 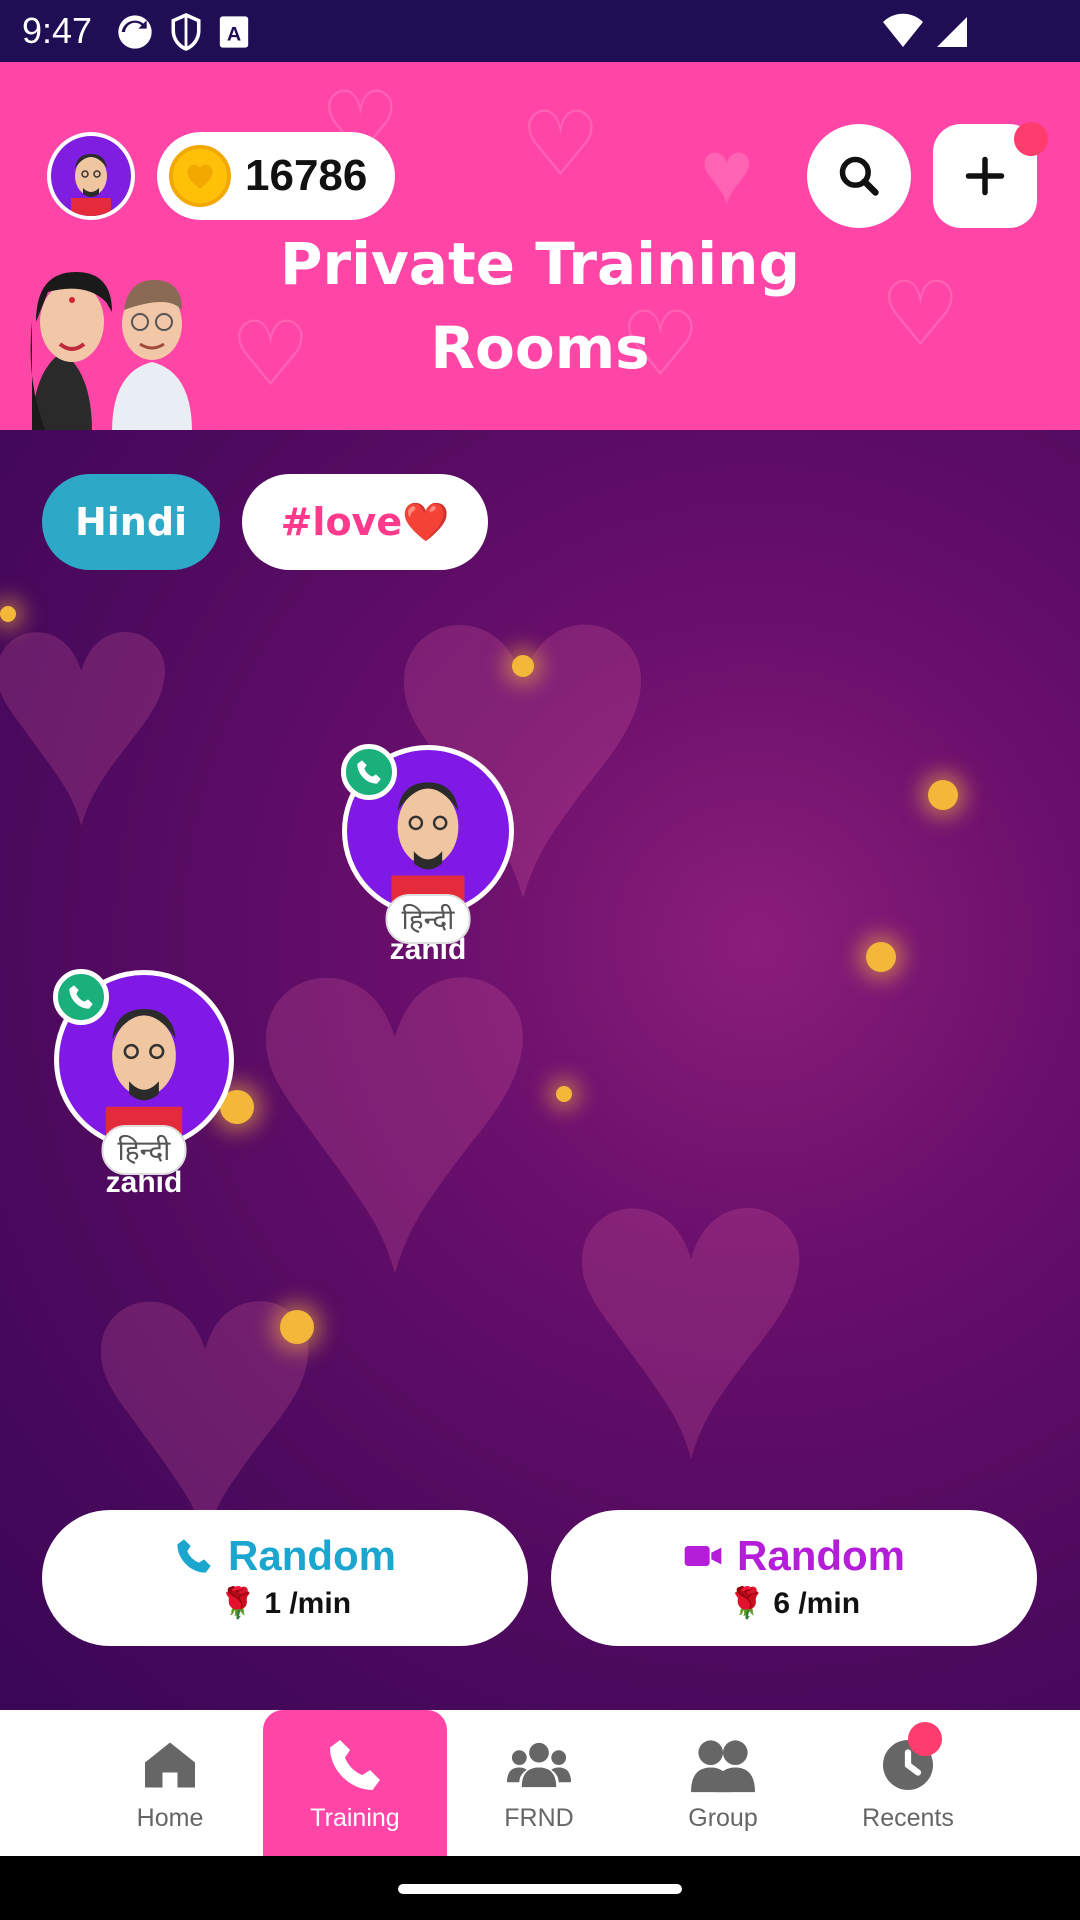 I want to click on wifi-icon, so click(x=903, y=30).